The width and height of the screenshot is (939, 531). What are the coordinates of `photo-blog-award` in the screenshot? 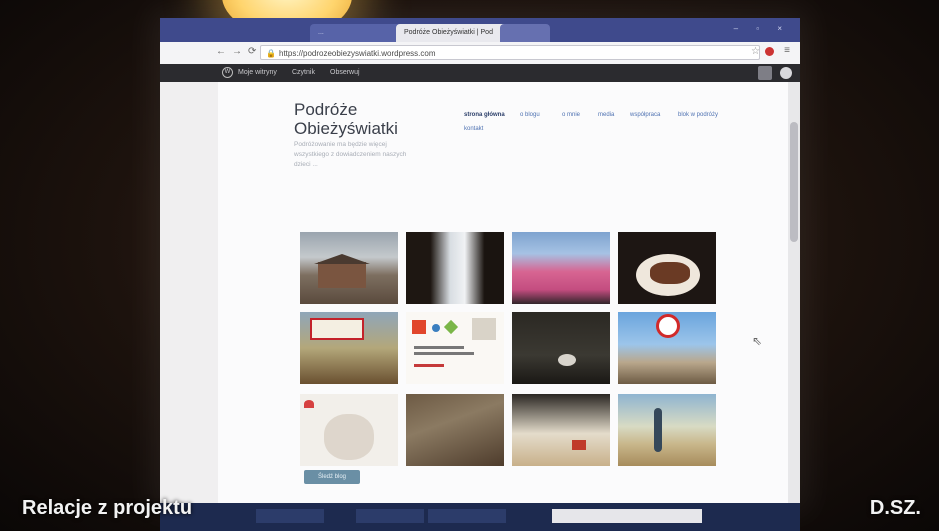 It's located at (455, 348).